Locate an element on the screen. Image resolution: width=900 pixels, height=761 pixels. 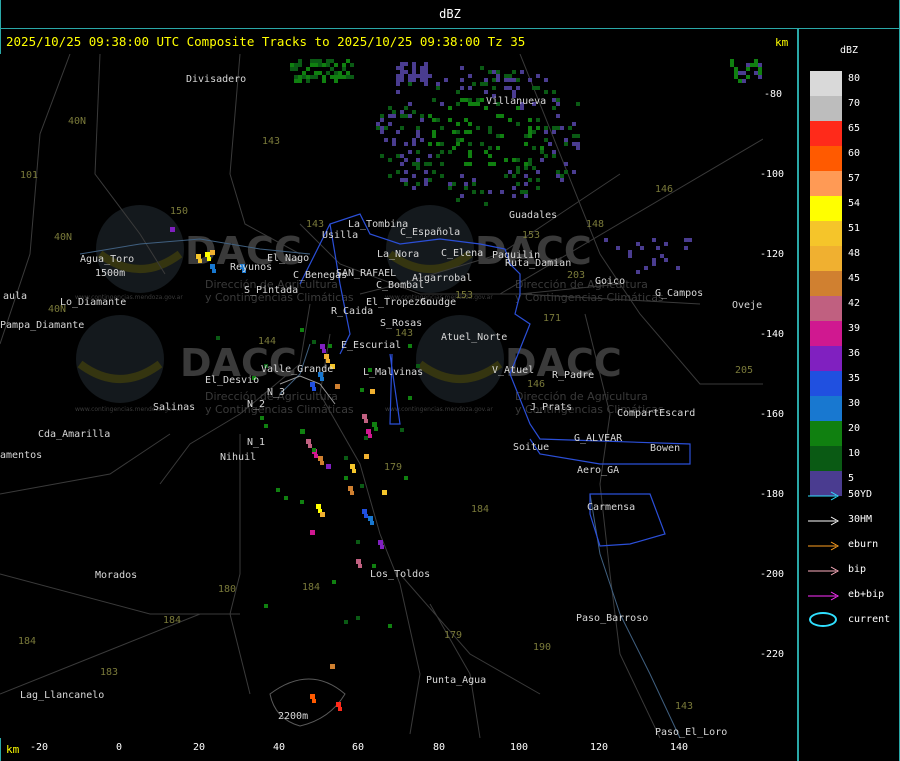
place-label: S_Pintada is located at coordinates (271, 290).